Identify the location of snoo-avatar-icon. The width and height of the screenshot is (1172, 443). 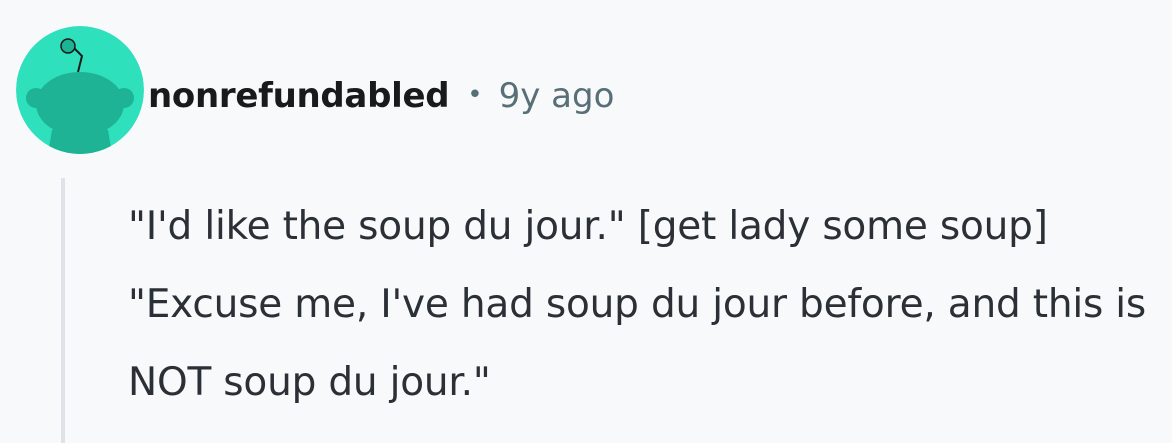
(80, 90).